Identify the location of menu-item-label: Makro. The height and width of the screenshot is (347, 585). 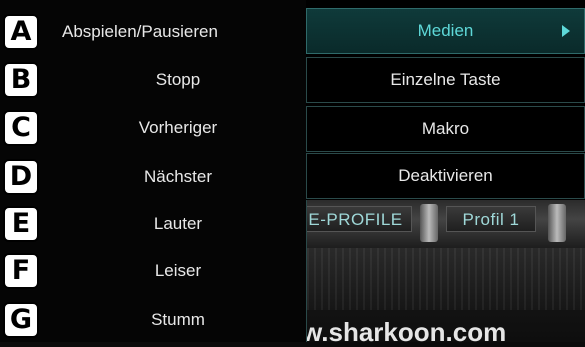
(445, 128).